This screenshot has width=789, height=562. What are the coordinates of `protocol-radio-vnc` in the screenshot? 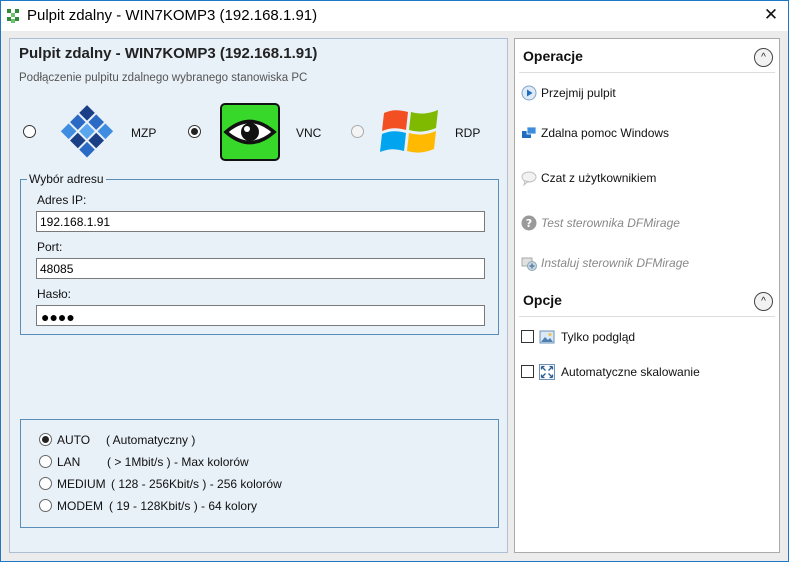 It's located at (194, 131).